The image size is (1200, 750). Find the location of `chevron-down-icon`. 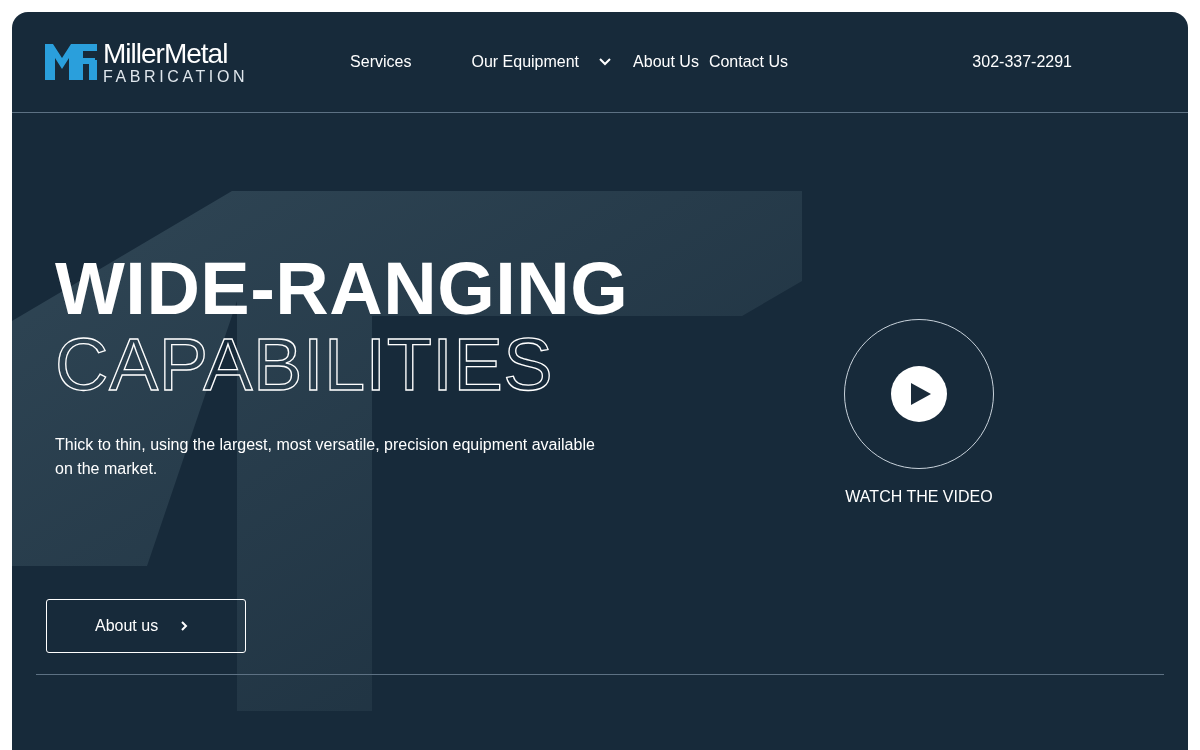

chevron-down-icon is located at coordinates (605, 62).